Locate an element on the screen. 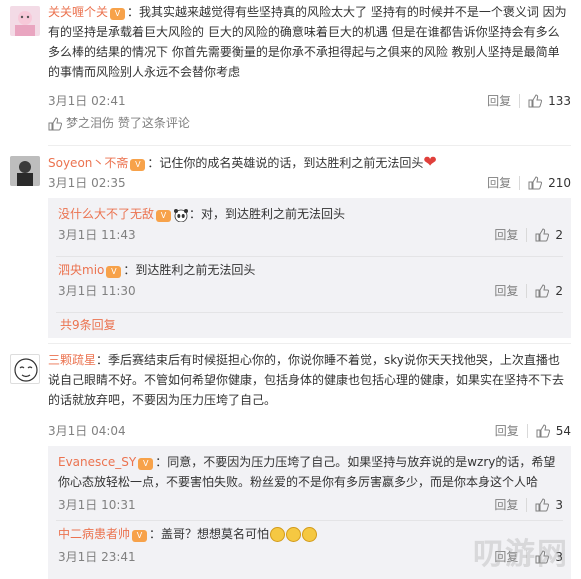 The height and width of the screenshot is (579, 581). like-count: 54 is located at coordinates (563, 430).